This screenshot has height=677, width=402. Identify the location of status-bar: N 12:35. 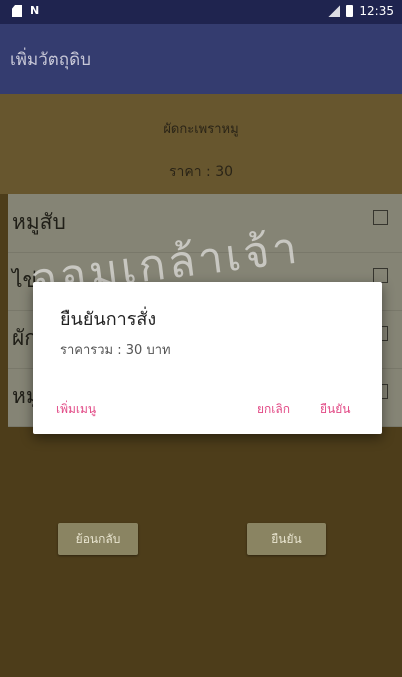
(201, 12).